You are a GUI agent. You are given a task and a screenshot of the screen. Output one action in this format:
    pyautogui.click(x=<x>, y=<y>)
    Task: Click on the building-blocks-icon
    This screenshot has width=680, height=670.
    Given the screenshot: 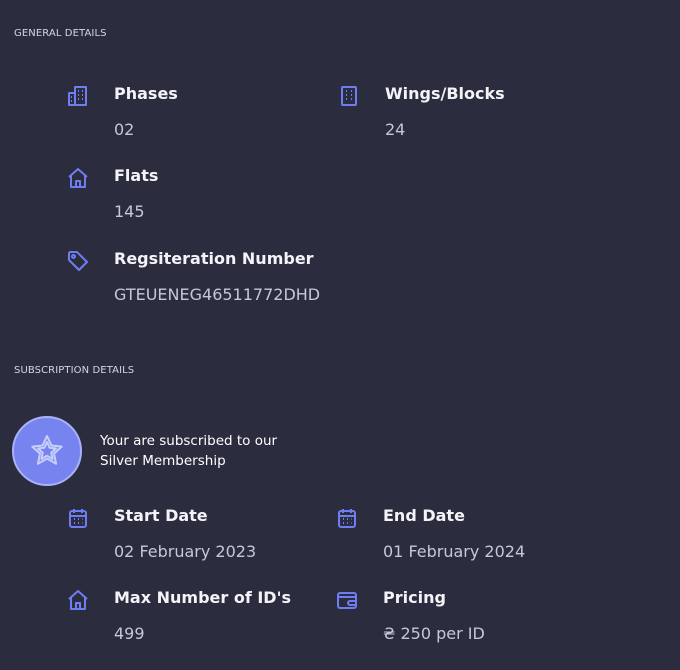 What is the action you would take?
    pyautogui.click(x=349, y=96)
    